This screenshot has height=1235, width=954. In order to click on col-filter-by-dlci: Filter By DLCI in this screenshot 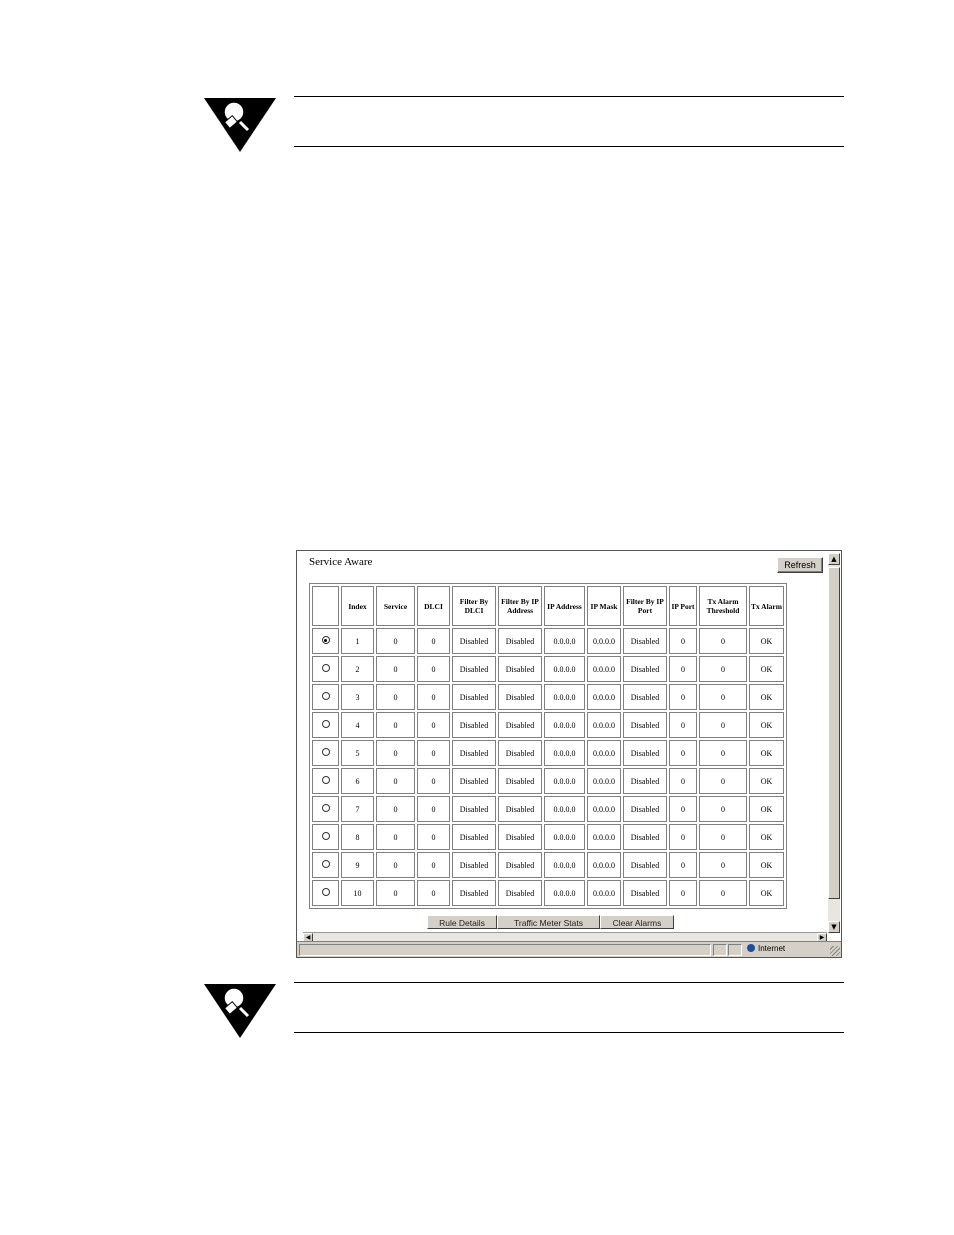, I will do `click(474, 606)`.